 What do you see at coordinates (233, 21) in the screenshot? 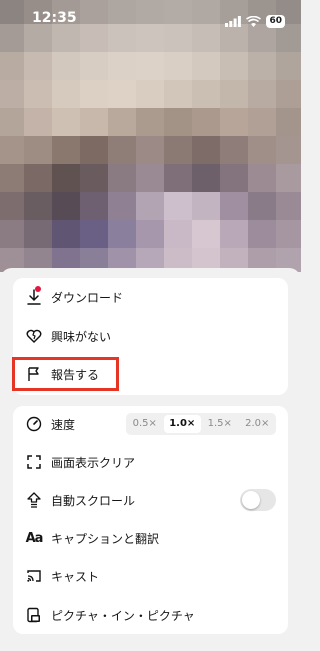
I see `signal-icon` at bounding box center [233, 21].